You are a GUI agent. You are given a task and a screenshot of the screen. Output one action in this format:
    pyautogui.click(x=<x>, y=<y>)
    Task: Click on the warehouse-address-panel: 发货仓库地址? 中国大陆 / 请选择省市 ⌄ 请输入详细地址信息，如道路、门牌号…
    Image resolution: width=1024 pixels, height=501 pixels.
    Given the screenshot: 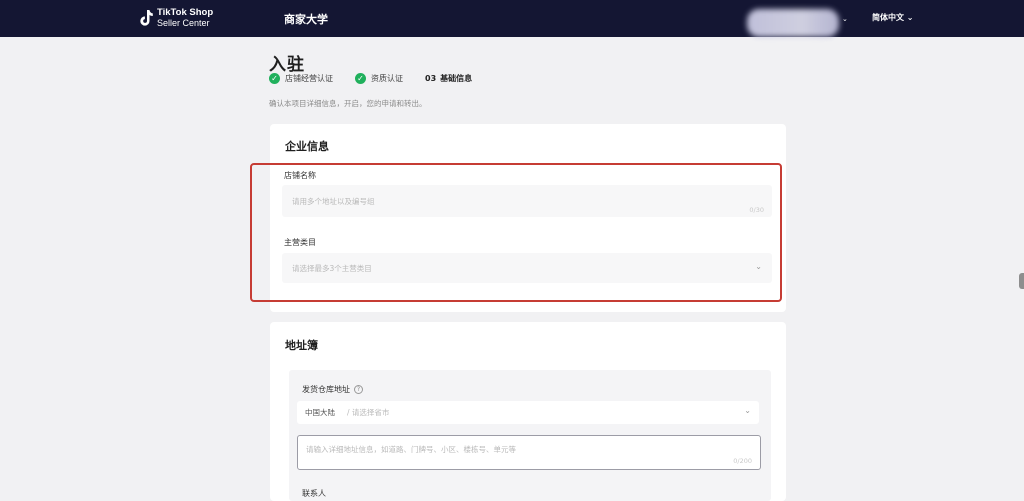 What is the action you would take?
    pyautogui.click(x=530, y=435)
    